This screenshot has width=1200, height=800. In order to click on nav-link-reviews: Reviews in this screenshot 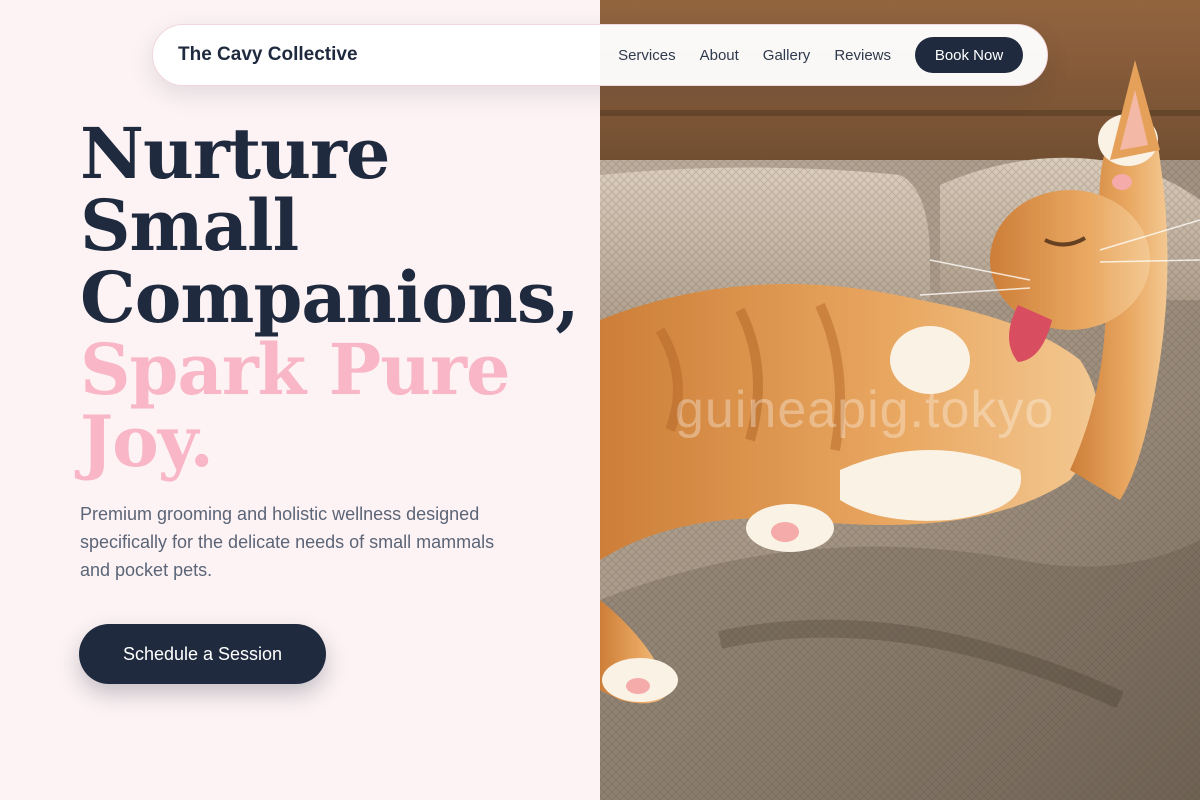, I will do `click(862, 55)`.